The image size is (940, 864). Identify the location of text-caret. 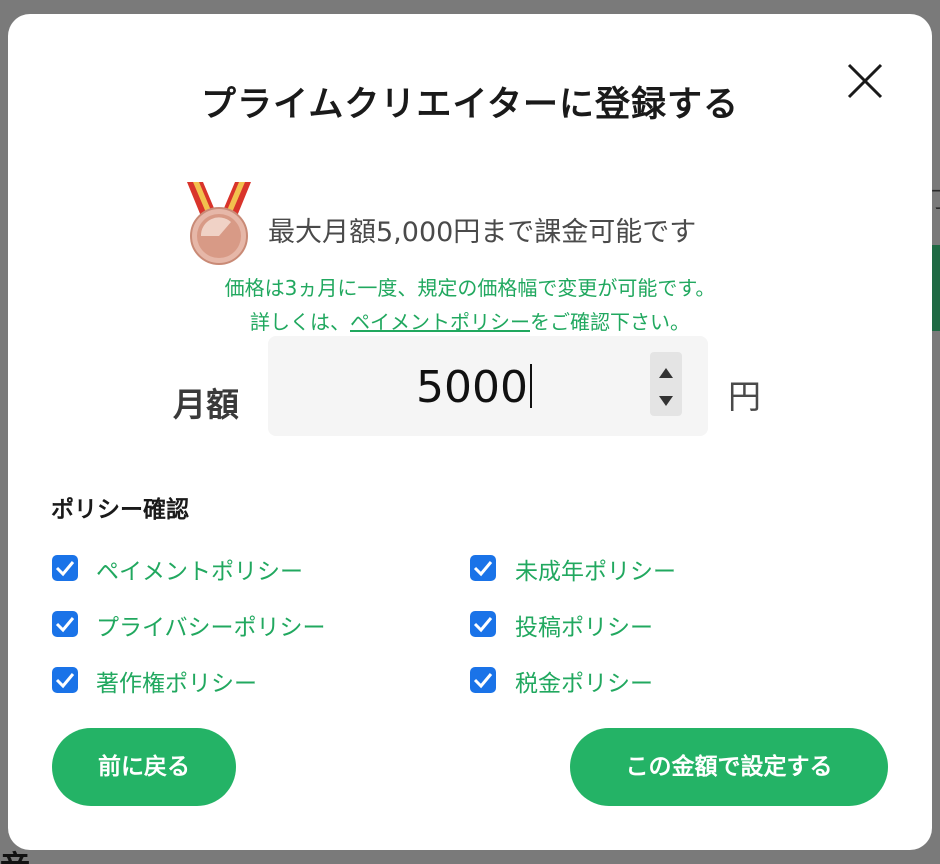
(530, 386).